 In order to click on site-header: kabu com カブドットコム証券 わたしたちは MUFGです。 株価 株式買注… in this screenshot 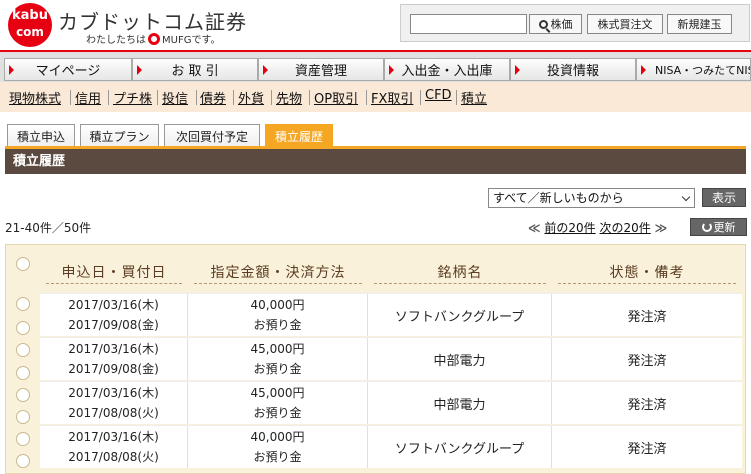, I will do `click(375, 25)`.